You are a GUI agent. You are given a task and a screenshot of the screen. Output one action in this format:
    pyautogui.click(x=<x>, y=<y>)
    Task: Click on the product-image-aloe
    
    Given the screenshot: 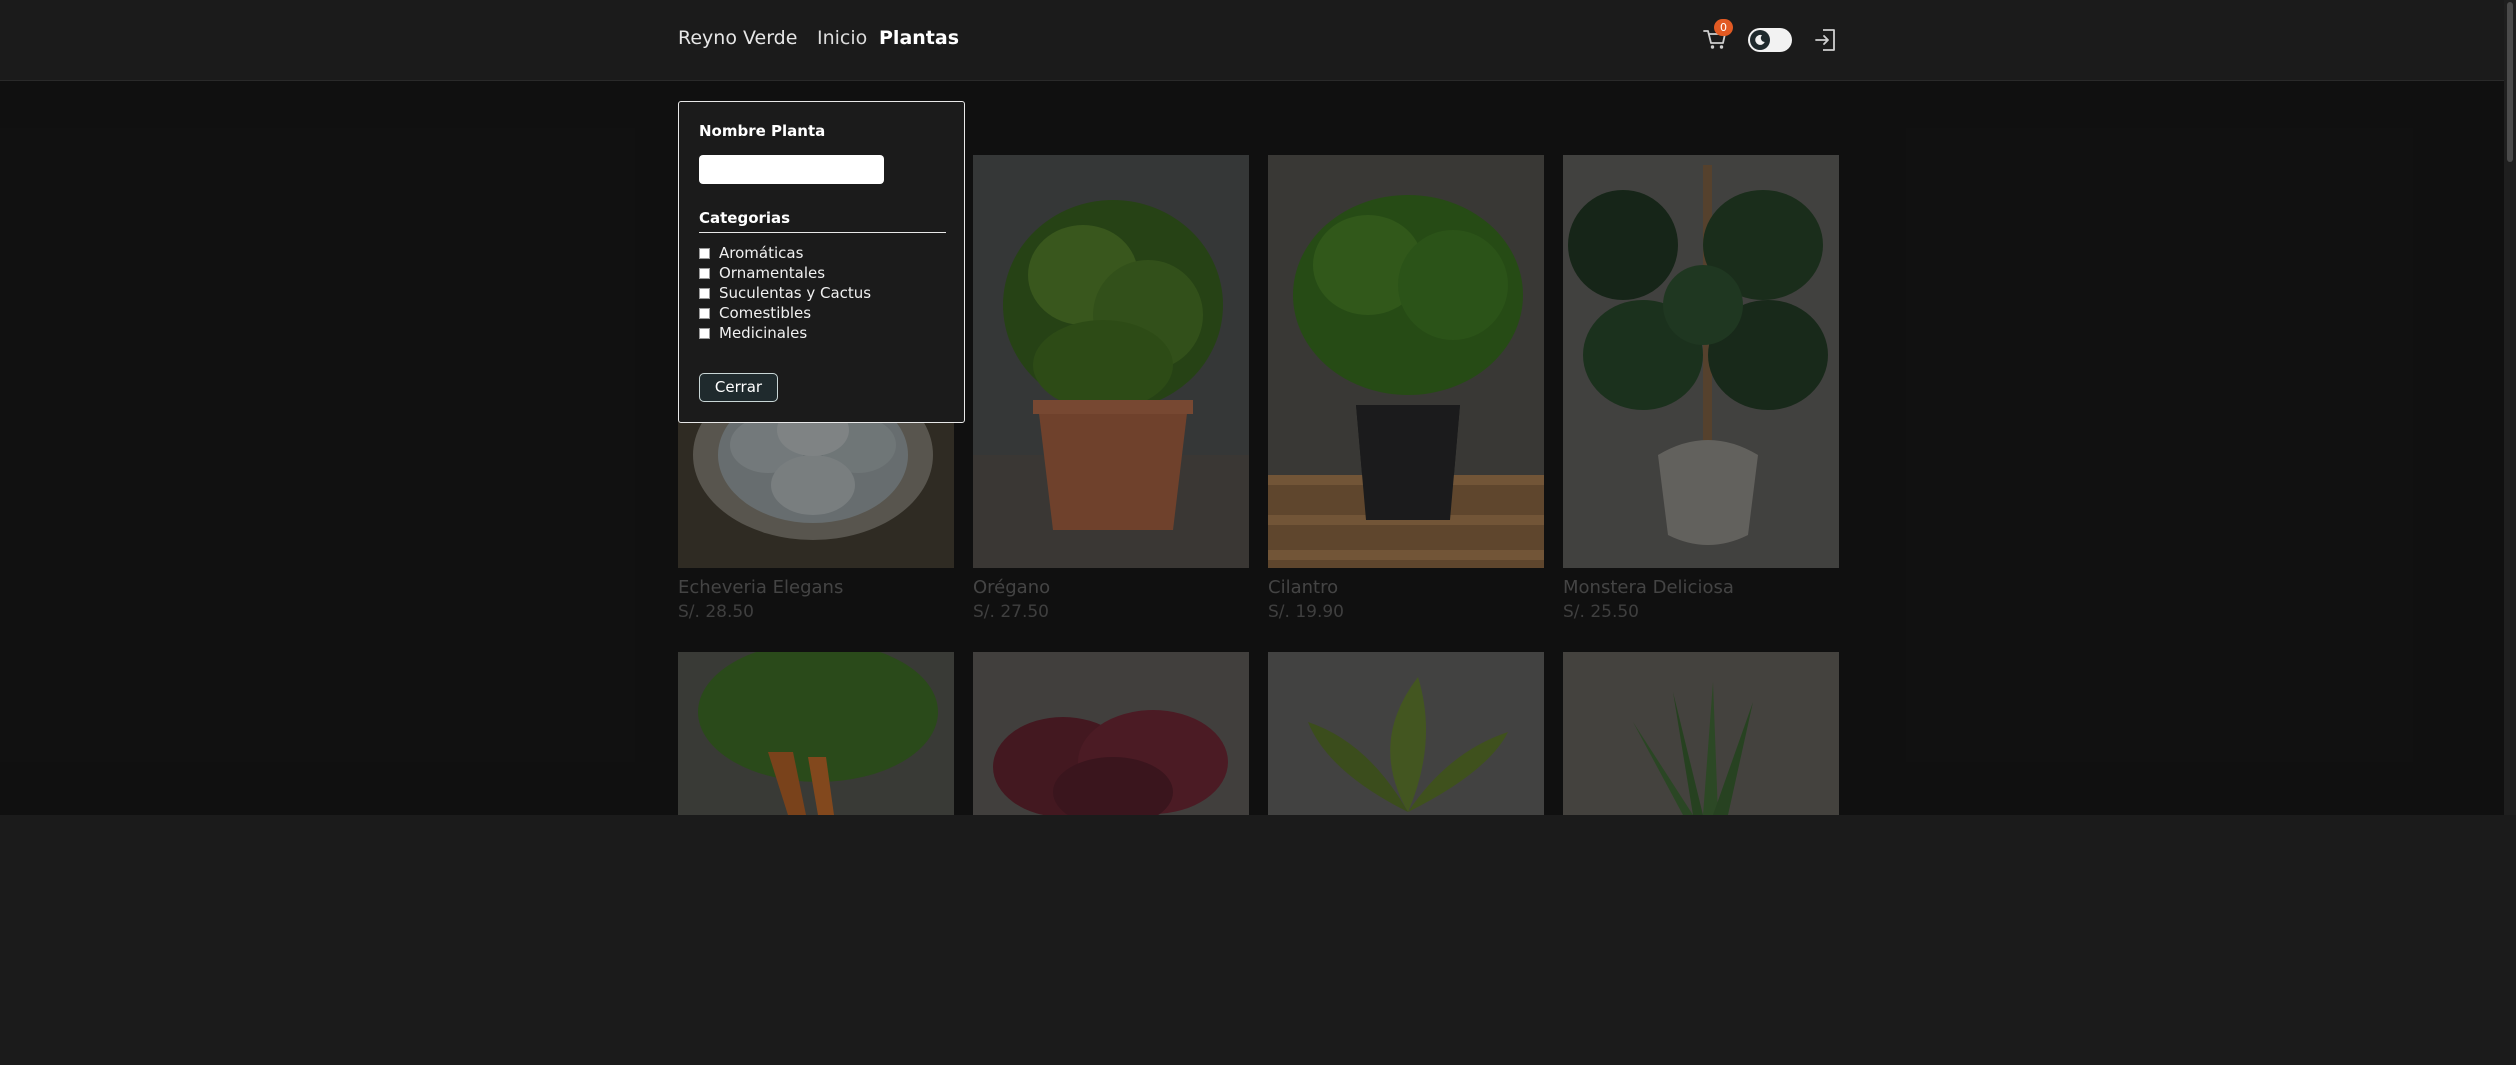 What is the action you would take?
    pyautogui.click(x=1701, y=858)
    